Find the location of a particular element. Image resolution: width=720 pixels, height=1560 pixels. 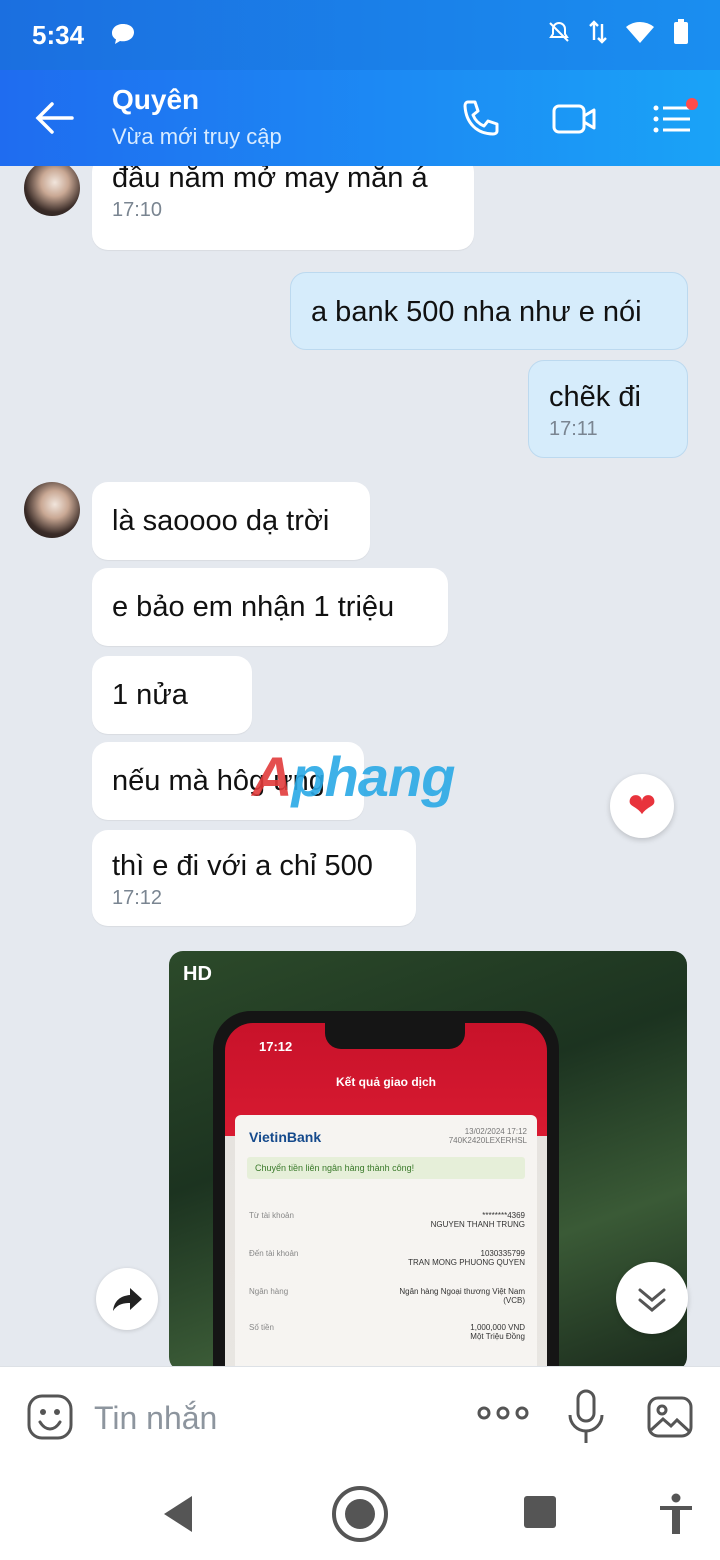

system-nav-bar is located at coordinates (360, 1513).